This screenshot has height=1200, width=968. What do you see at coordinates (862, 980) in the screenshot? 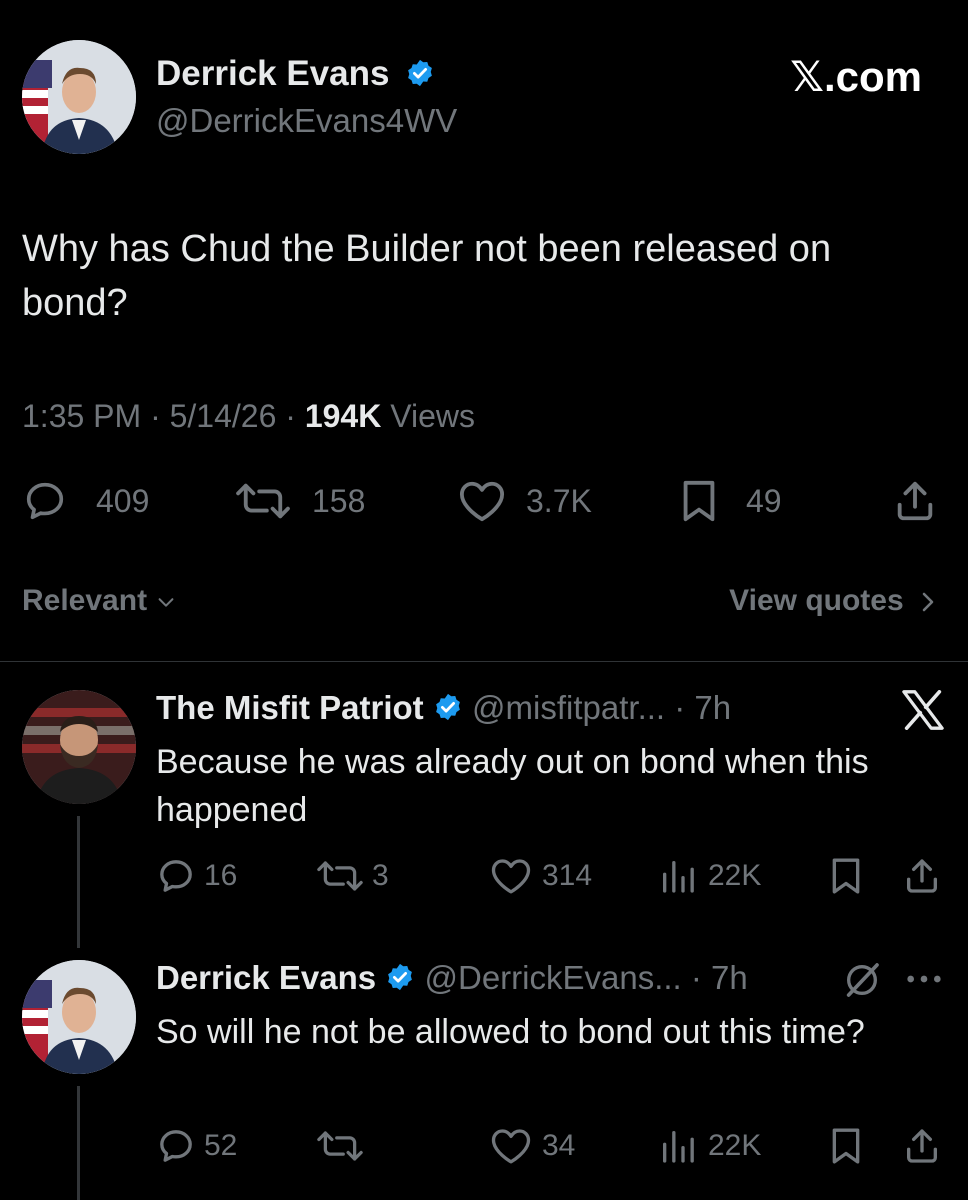
I see `grok-icon` at bounding box center [862, 980].